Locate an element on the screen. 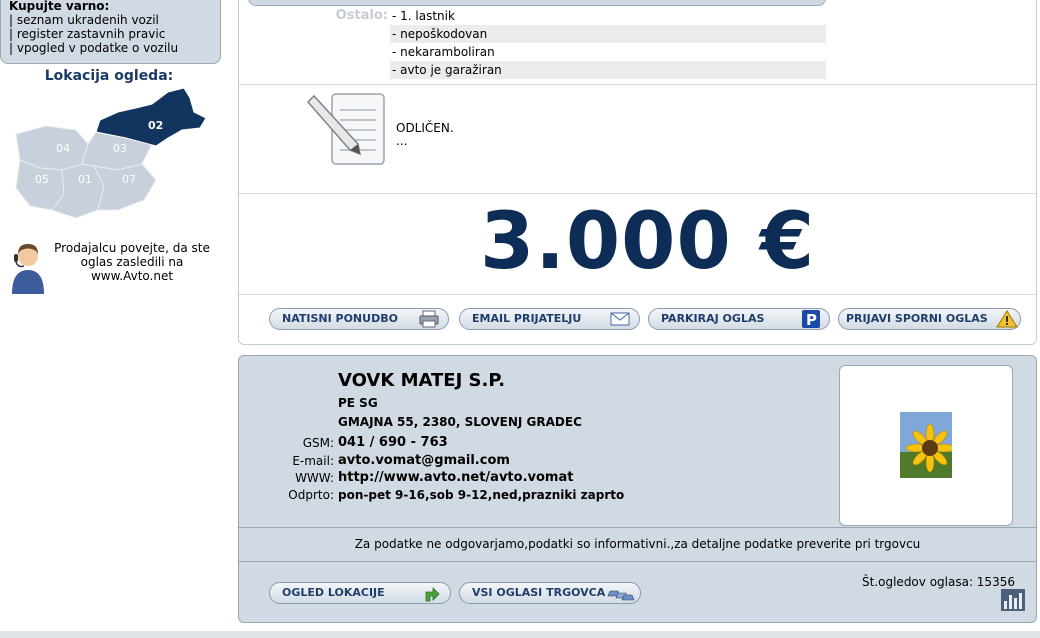  view-location-button: OGLED LOKACIJE is located at coordinates (360, 593).